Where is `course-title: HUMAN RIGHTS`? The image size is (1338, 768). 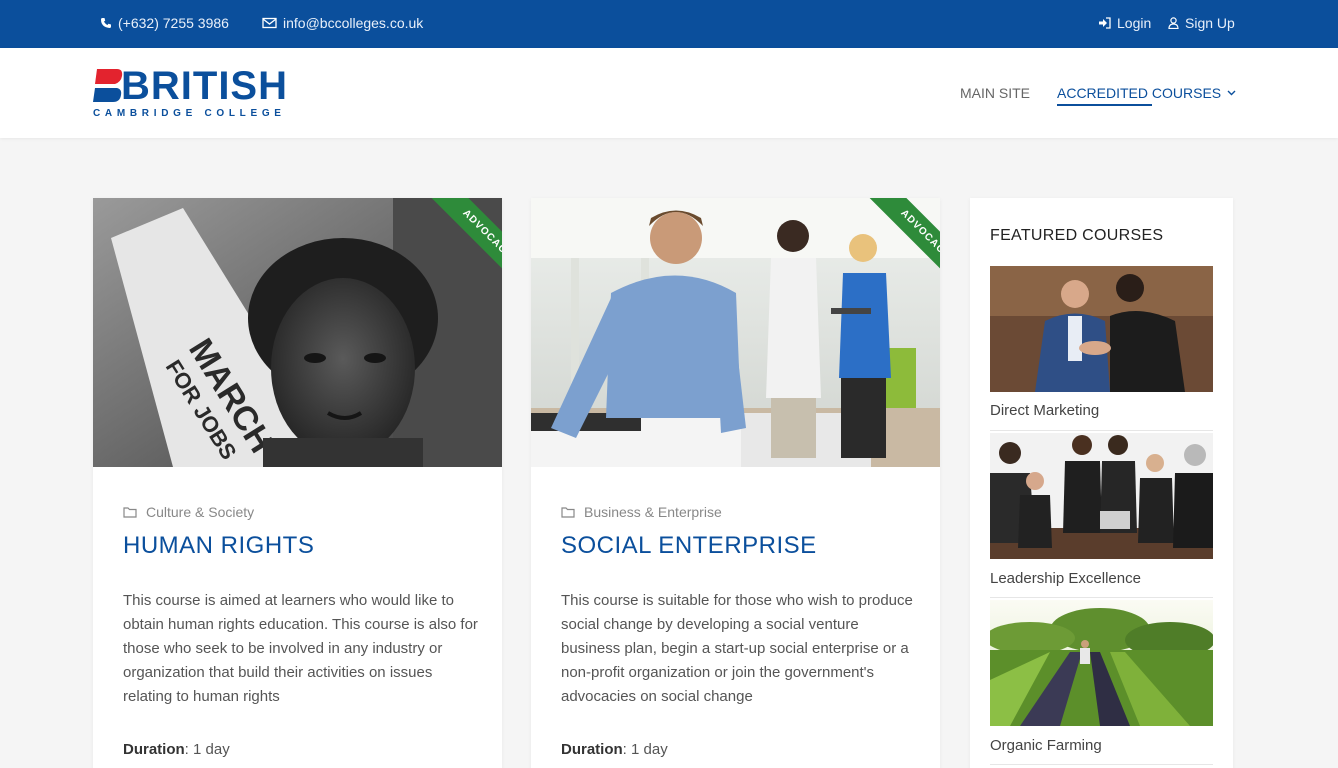
course-title: HUMAN RIGHTS is located at coordinates (218, 546).